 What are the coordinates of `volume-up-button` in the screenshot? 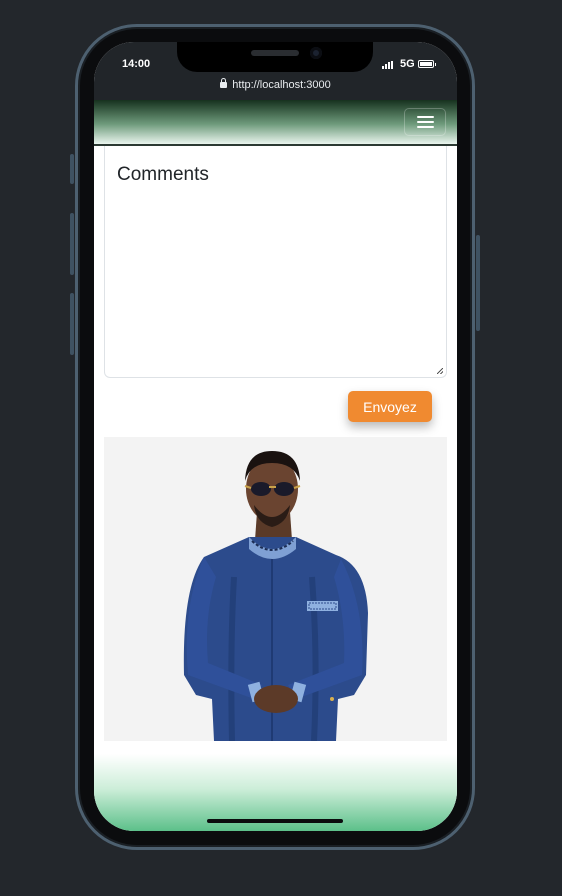 It's located at (72, 244).